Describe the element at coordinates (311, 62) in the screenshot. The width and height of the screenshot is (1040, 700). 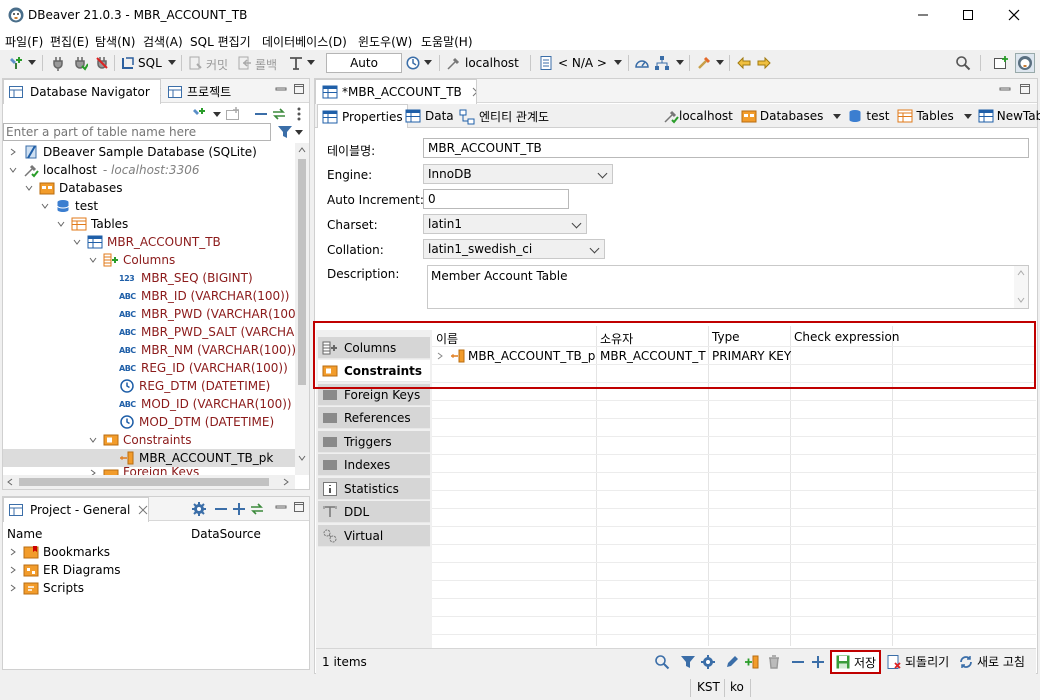
I see `transaction-mode-dropdown-icon` at that location.